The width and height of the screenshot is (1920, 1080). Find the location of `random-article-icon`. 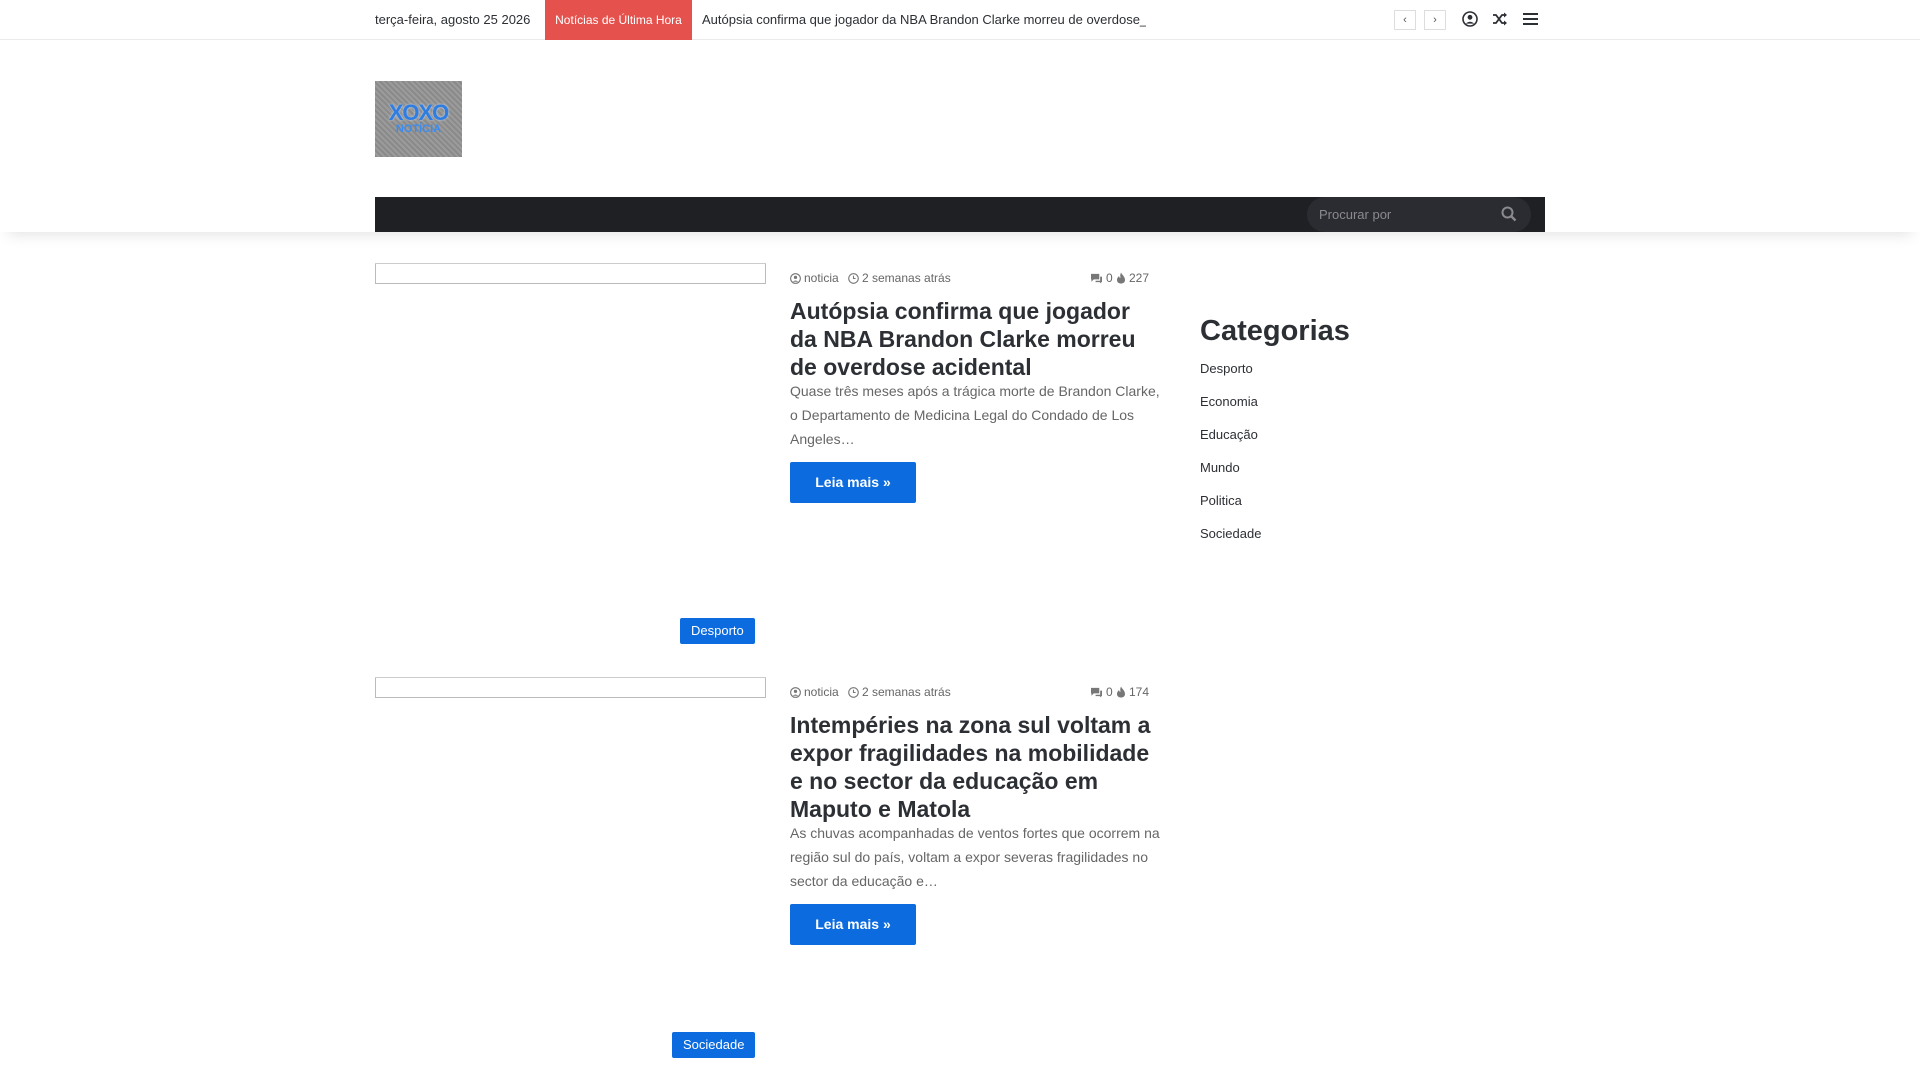

random-article-icon is located at coordinates (1500, 19).